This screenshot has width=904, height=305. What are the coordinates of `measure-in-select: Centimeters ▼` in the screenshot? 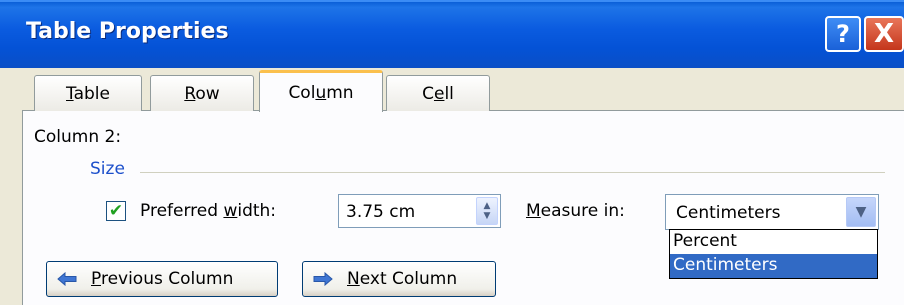 It's located at (772, 212).